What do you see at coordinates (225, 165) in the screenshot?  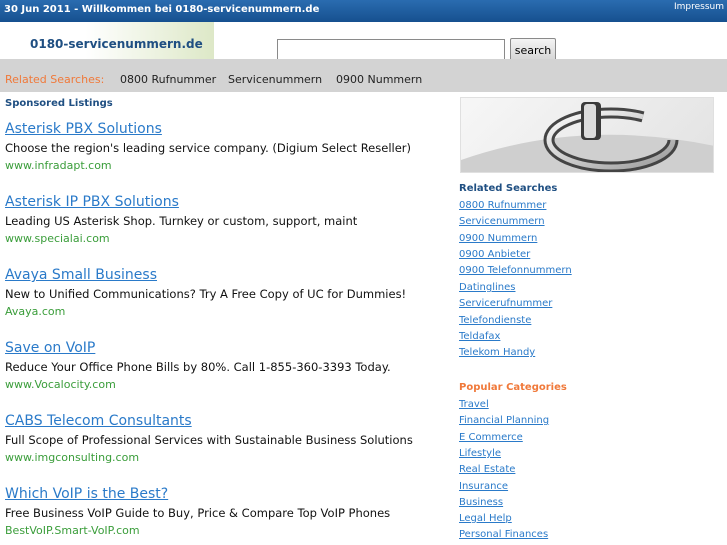 I see `ad-url-link: www.infradapt.com` at bounding box center [225, 165].